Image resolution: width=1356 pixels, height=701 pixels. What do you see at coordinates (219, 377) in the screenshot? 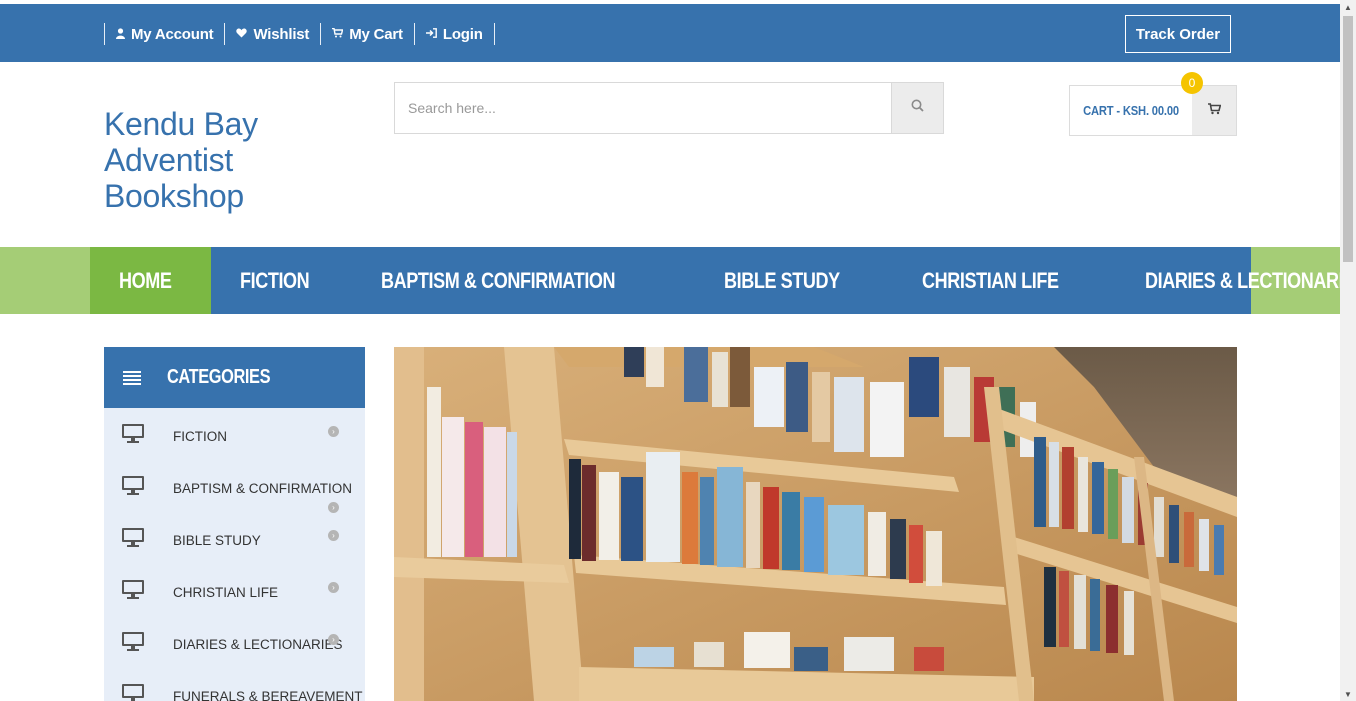
I see `categories-title: CATEGORIES` at bounding box center [219, 377].